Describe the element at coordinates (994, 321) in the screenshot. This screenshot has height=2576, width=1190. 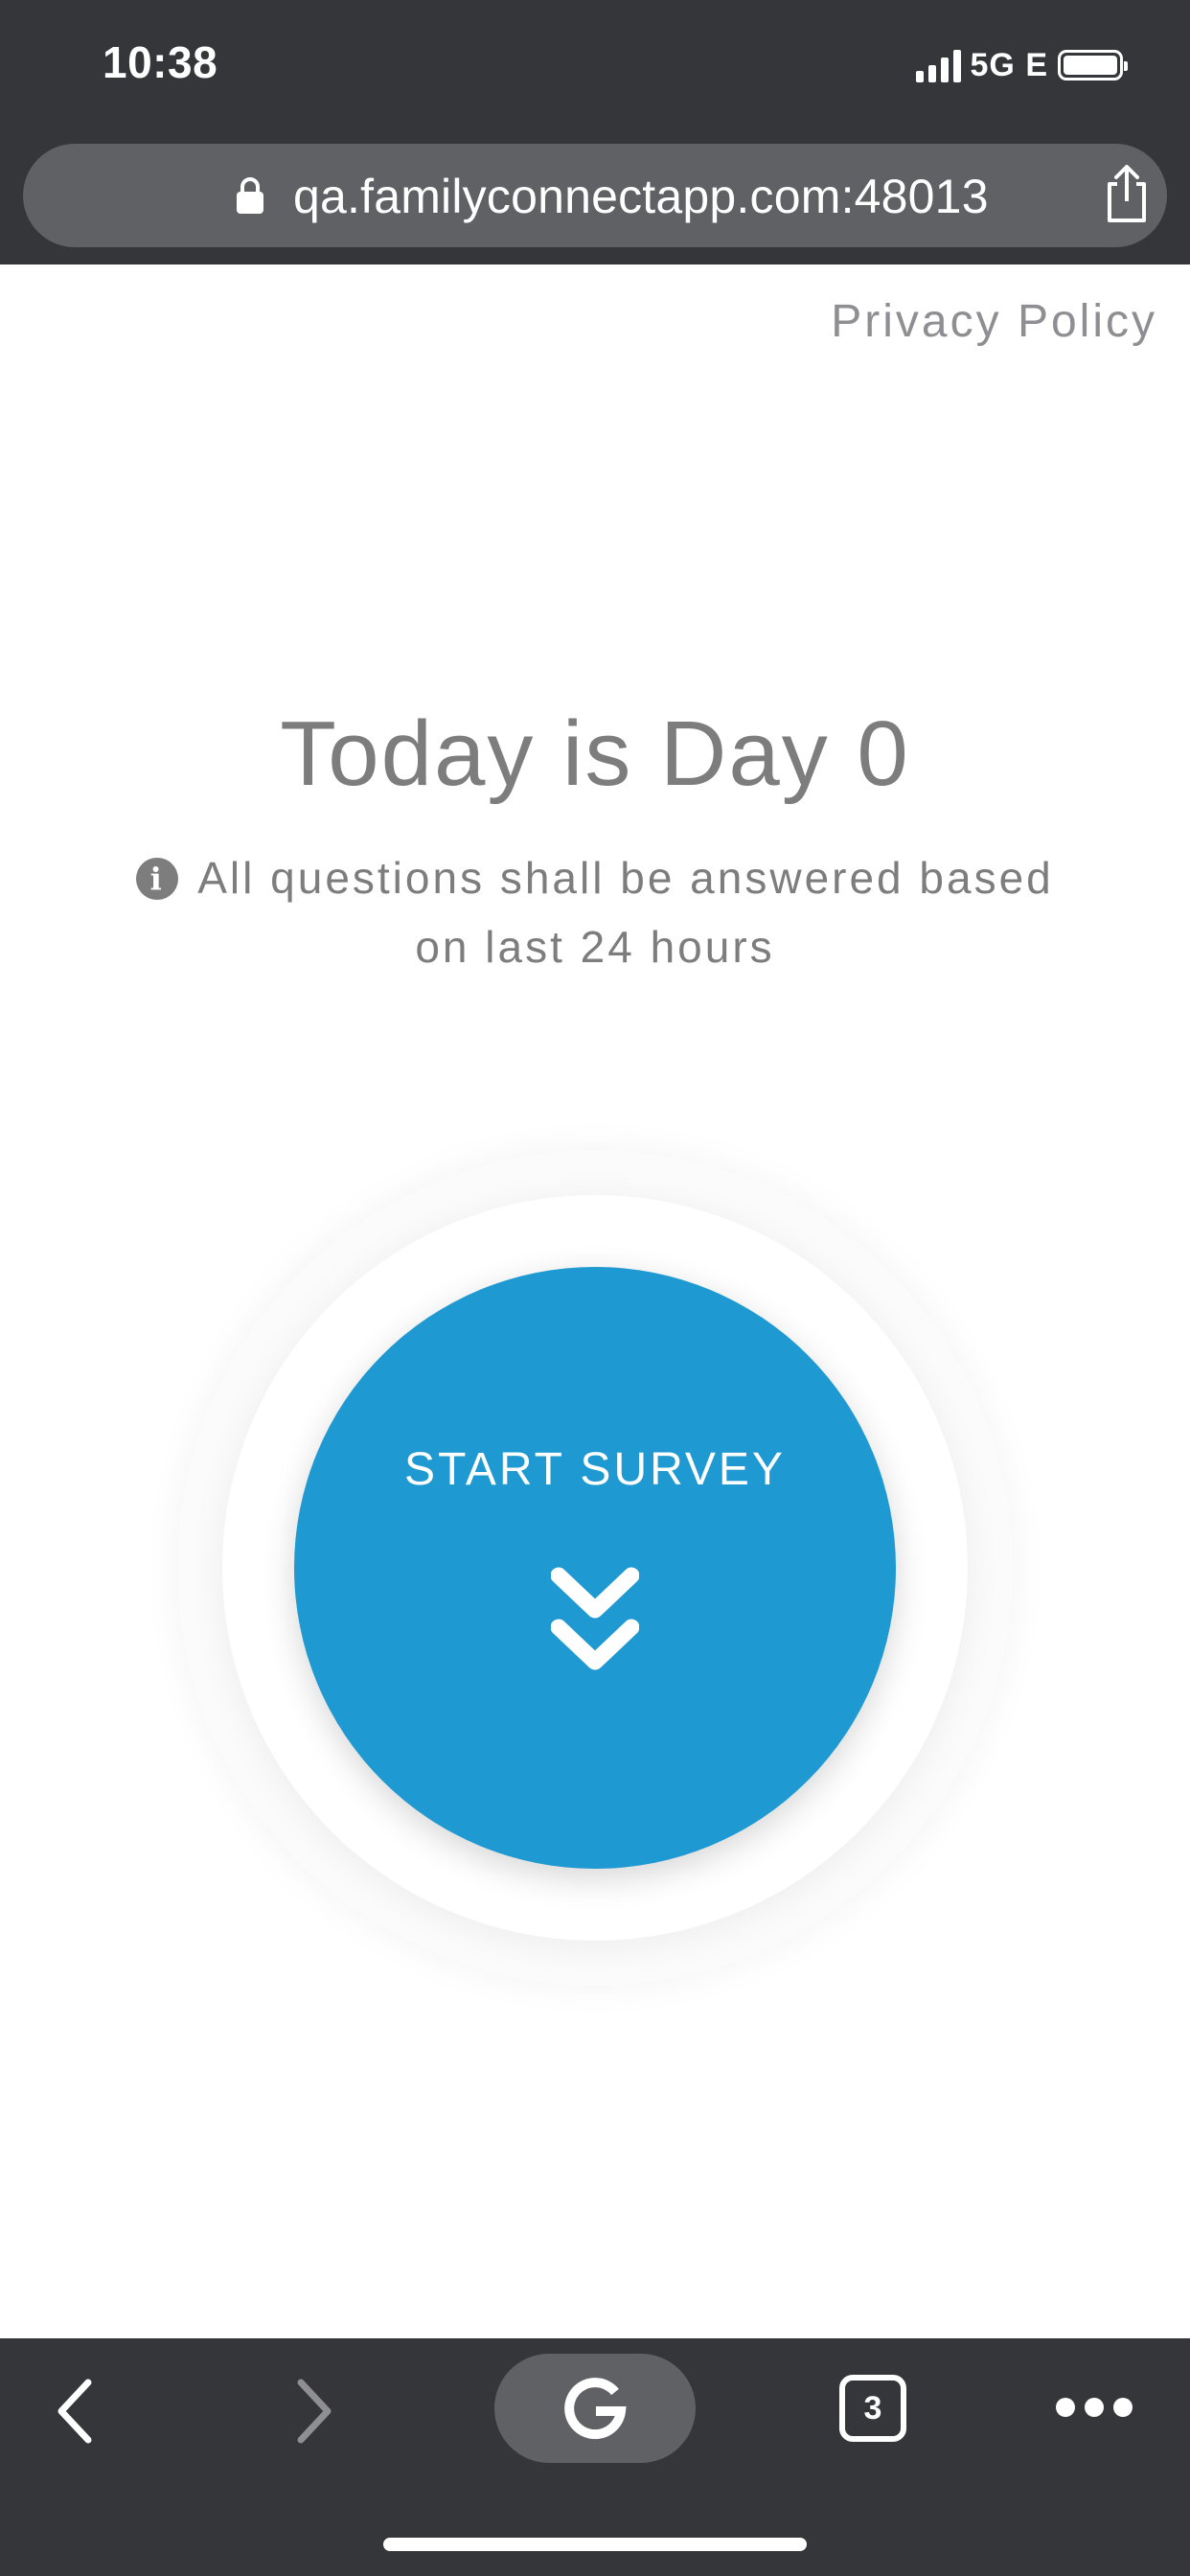
I see `privacy-policy-link: Privacy Policy` at that location.